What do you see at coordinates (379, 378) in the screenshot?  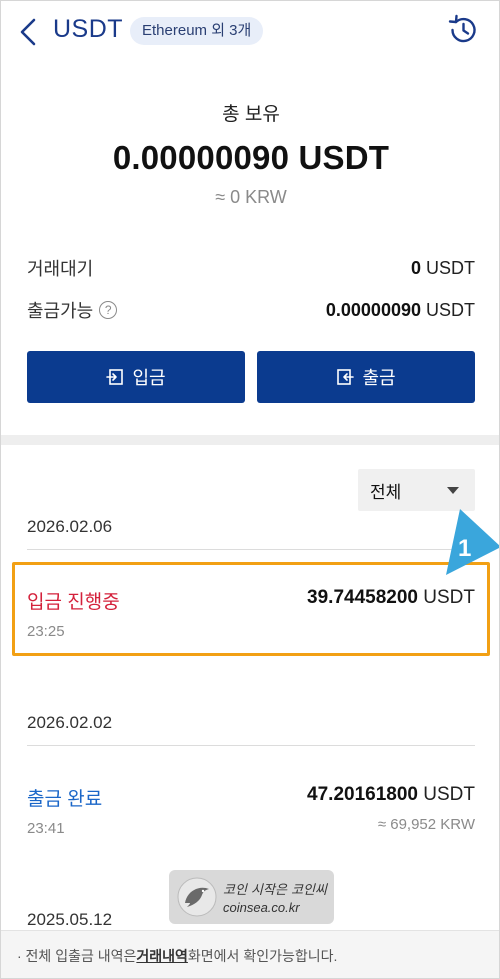 I see `withdraw-label: 출금` at bounding box center [379, 378].